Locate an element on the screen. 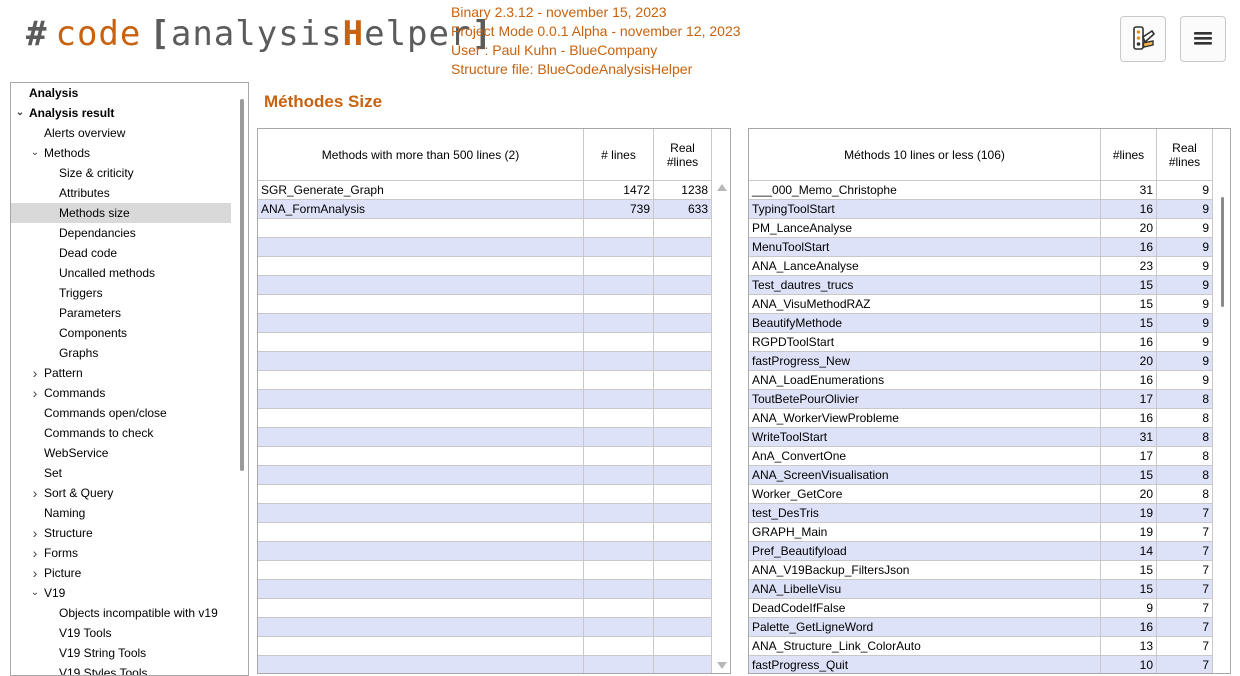 This screenshot has width=1240, height=676. sidebar-item: Attributes is located at coordinates (121, 193).